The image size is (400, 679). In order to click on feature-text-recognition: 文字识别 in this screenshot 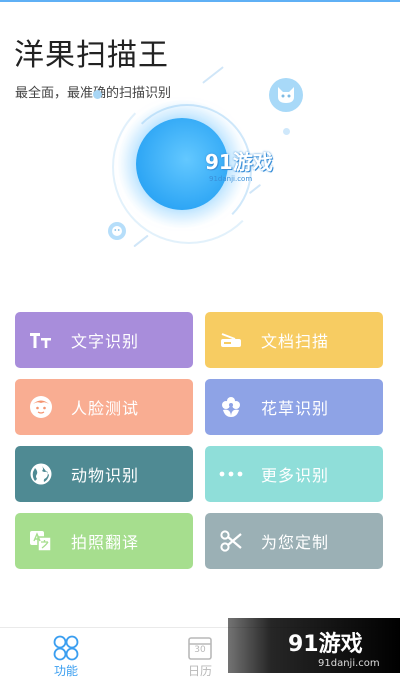, I will do `click(104, 340)`.